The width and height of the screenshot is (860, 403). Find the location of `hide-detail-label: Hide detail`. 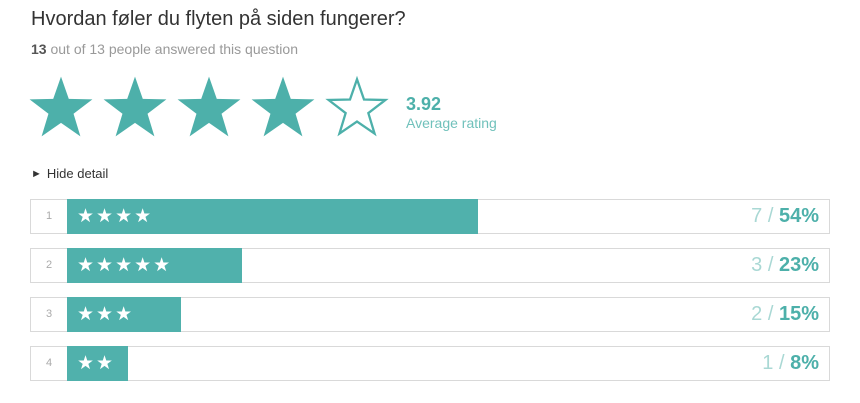

hide-detail-label: Hide detail is located at coordinates (77, 173).